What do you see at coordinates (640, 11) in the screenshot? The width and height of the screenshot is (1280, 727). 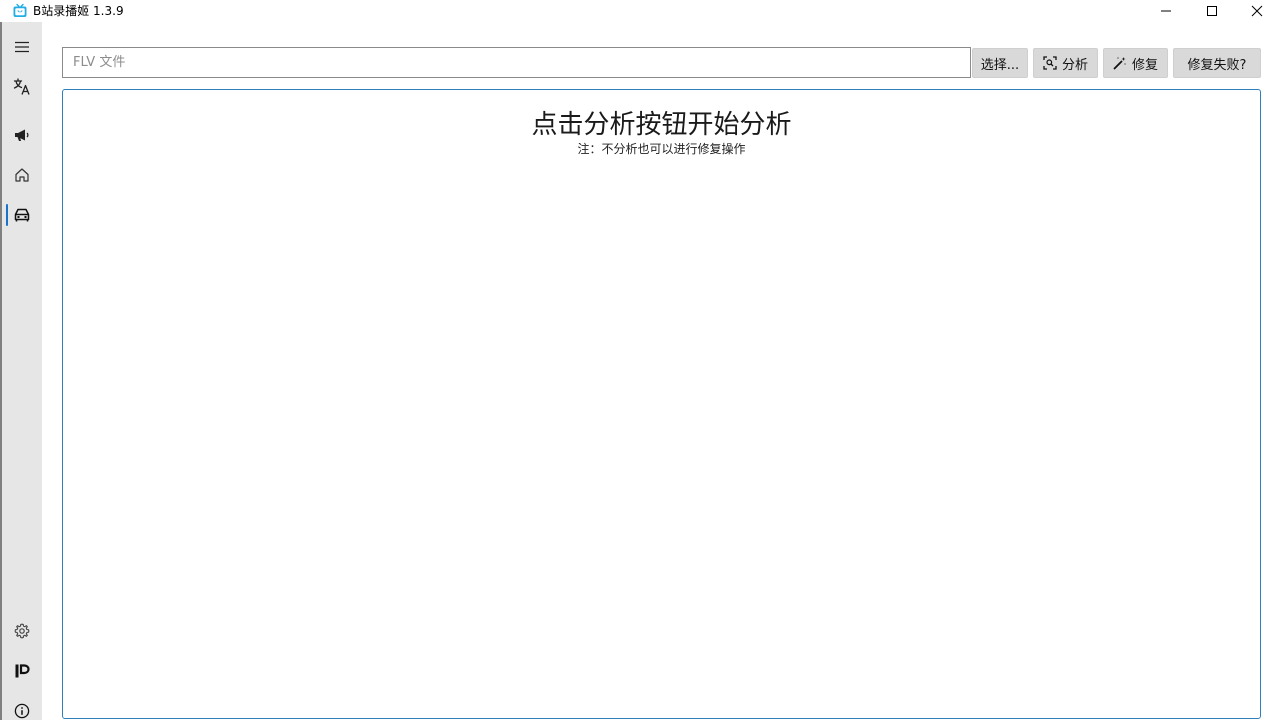 I see `title-bar: B站录播姬 1.3.9` at bounding box center [640, 11].